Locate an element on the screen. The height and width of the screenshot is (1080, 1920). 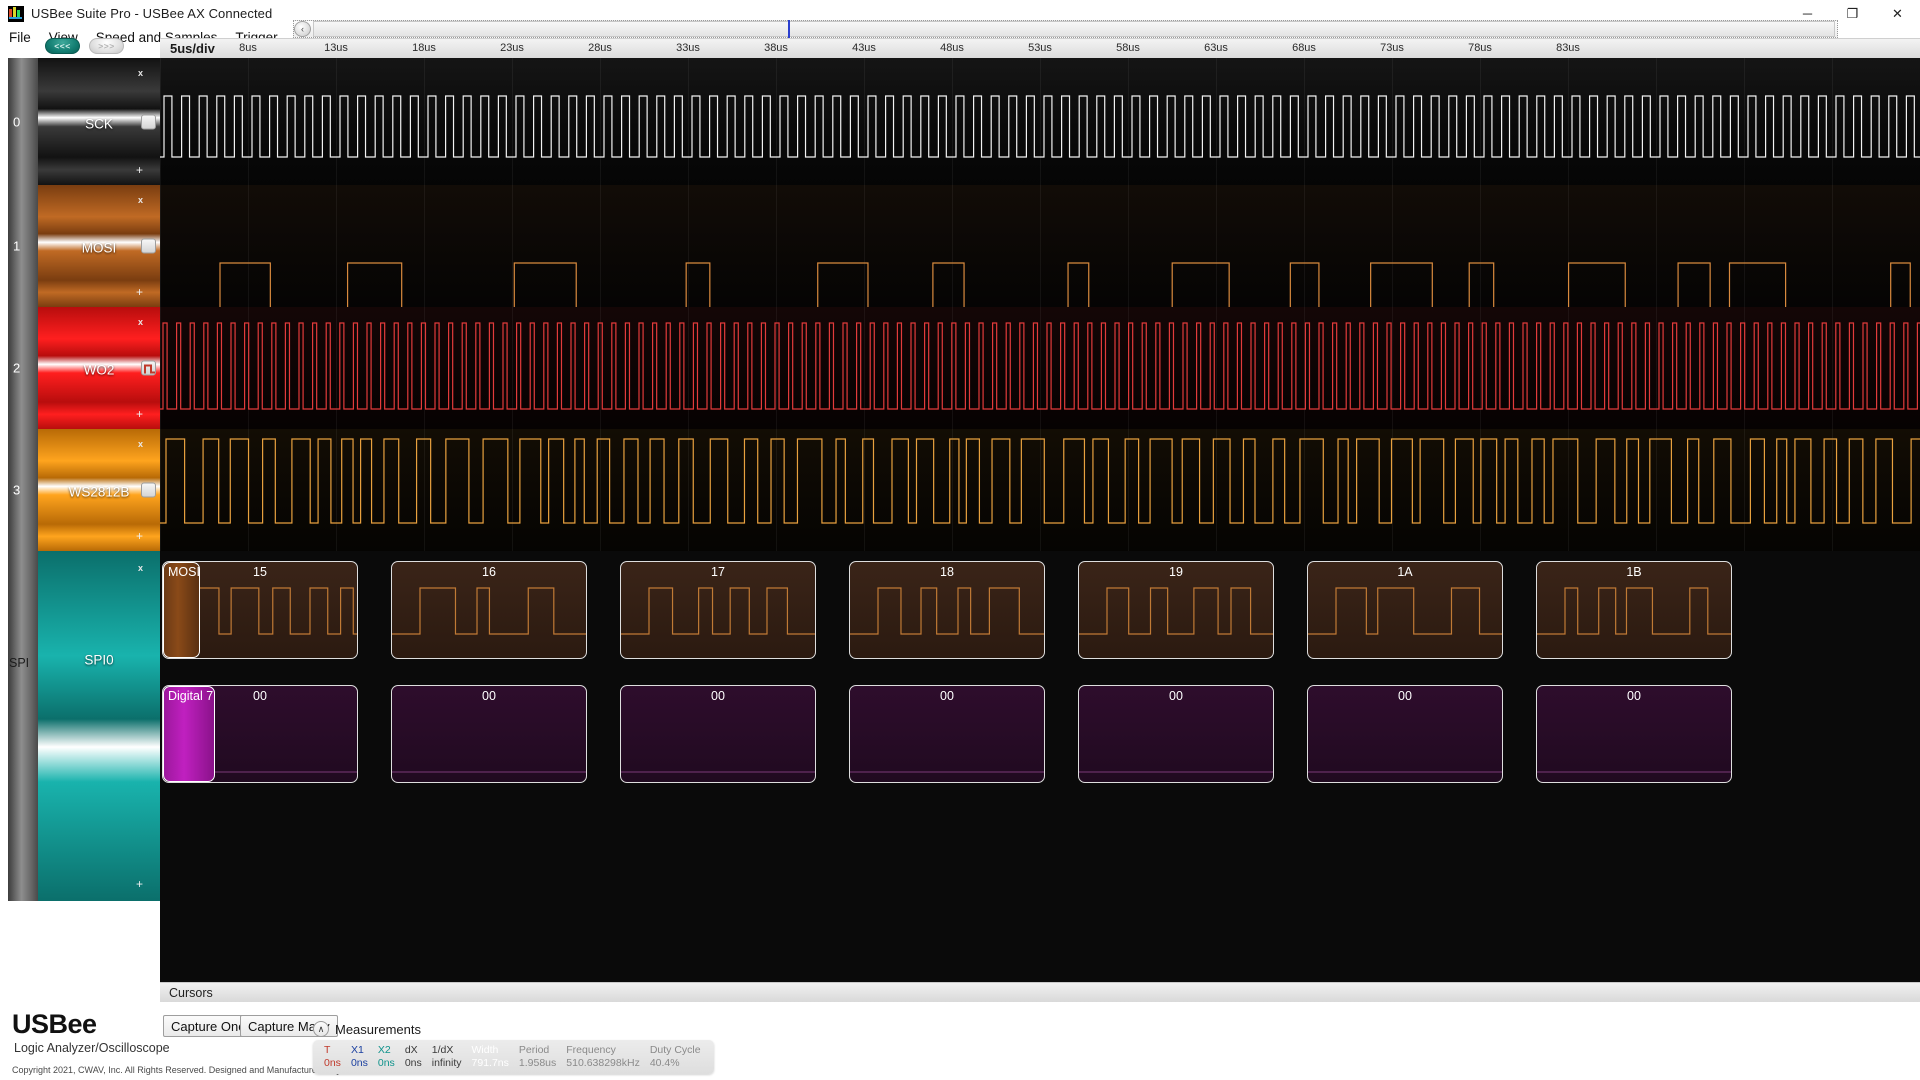
decode-row-label: Digital 7 is located at coordinates (189, 734).